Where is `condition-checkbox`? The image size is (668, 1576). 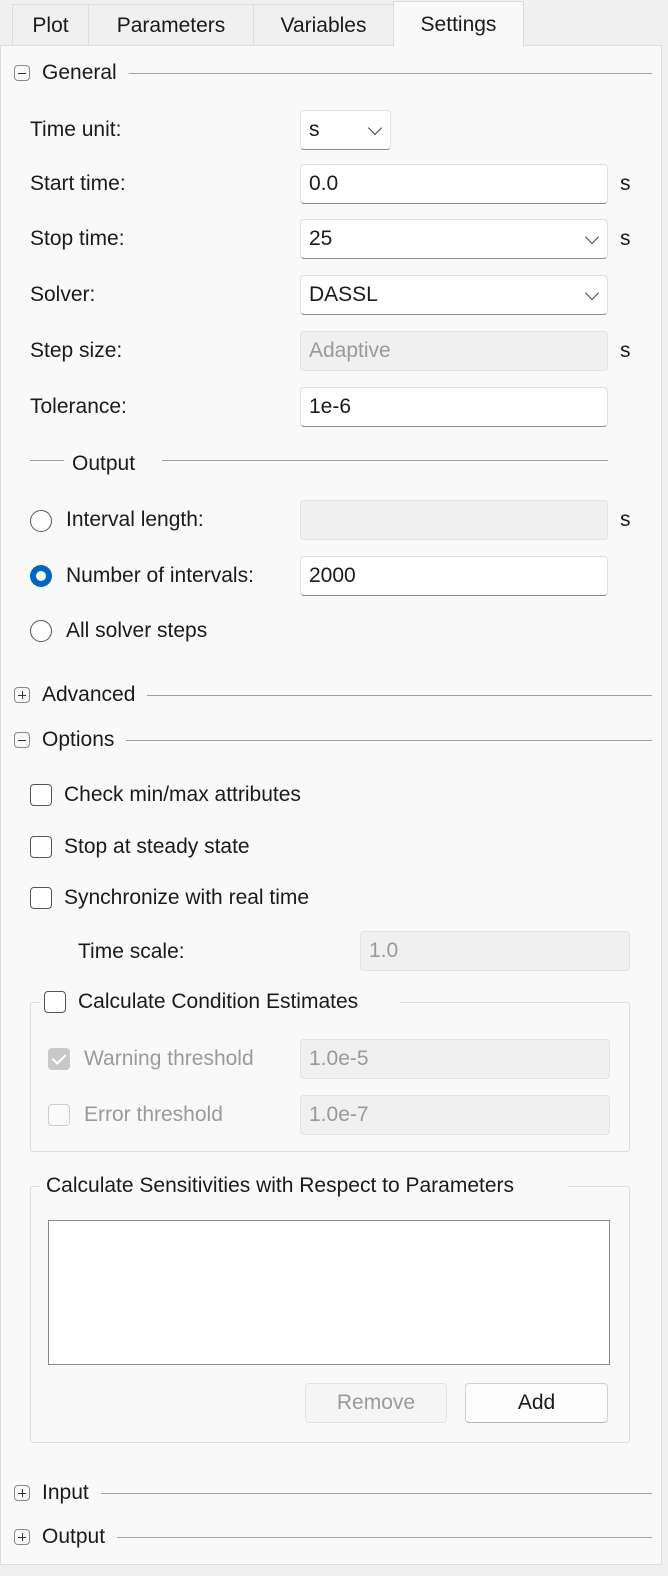
condition-checkbox is located at coordinates (55, 1002).